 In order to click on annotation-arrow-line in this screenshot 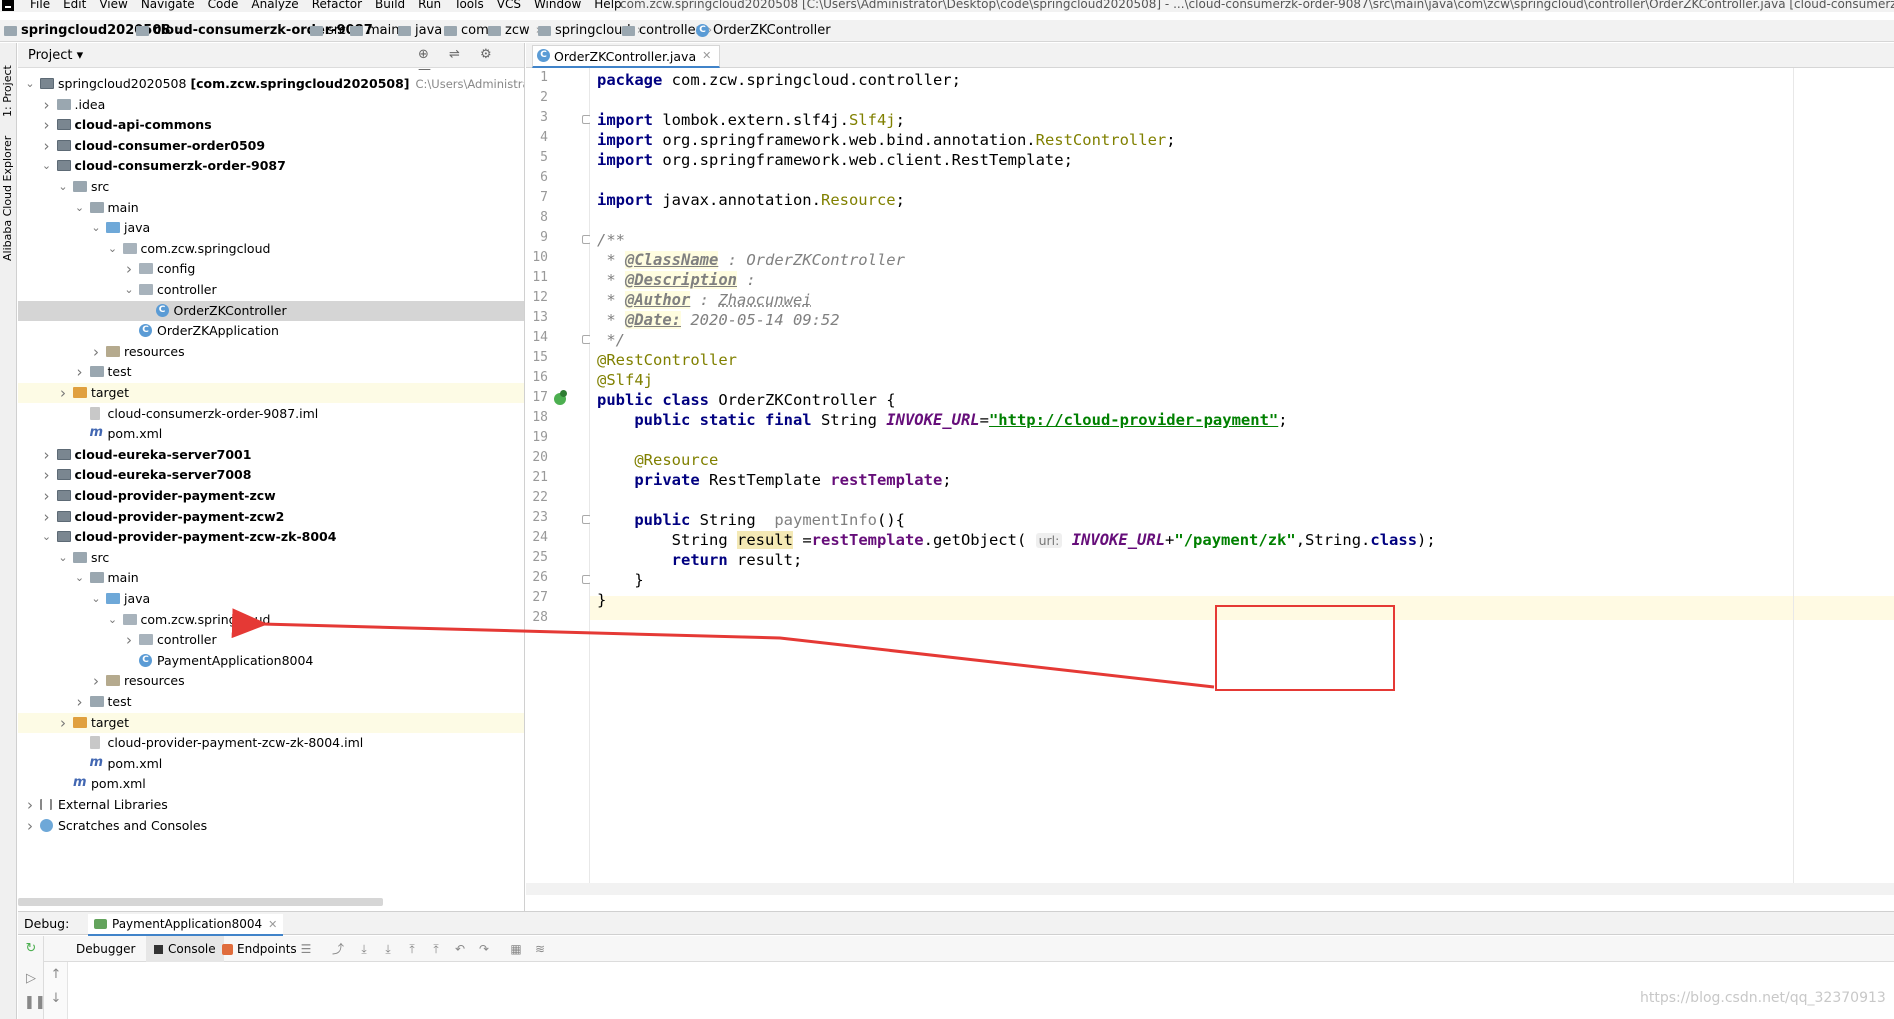, I will do `click(723, 648)`.